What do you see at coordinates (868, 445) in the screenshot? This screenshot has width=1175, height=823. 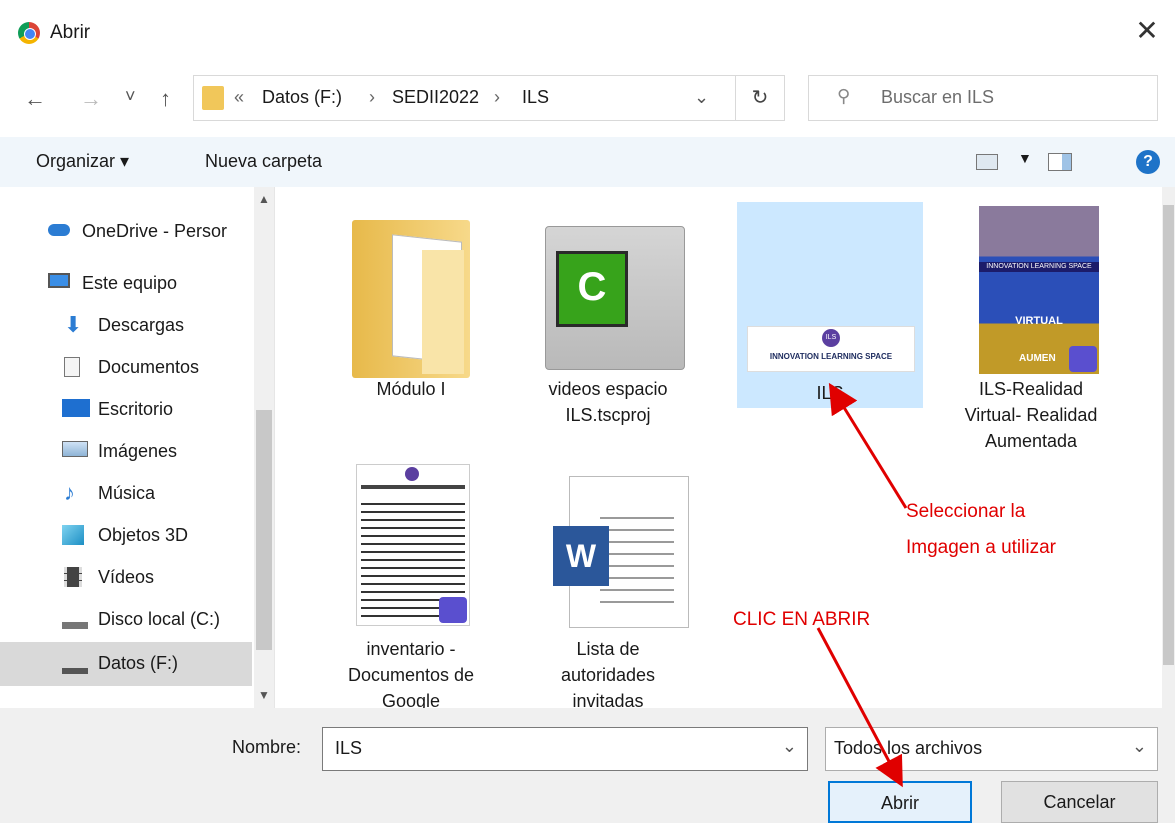 I see `arrow-to-ils` at bounding box center [868, 445].